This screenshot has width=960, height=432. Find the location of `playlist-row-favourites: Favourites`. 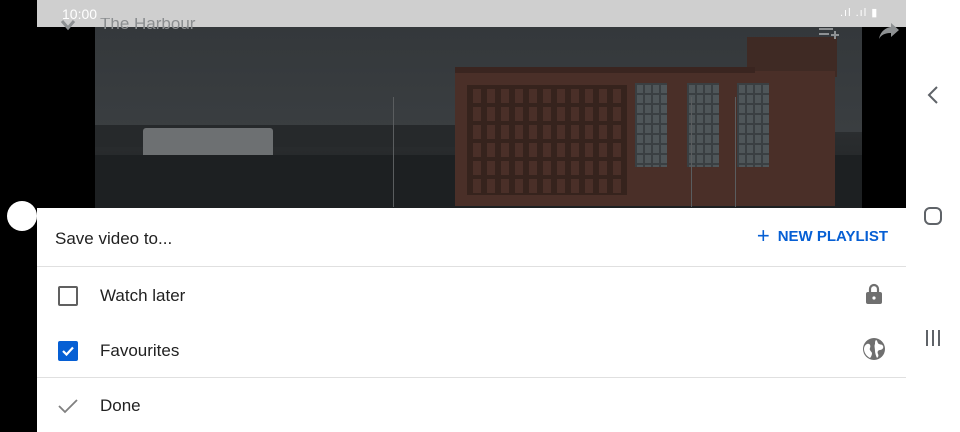

playlist-row-favourites: Favourites is located at coordinates (471, 350).